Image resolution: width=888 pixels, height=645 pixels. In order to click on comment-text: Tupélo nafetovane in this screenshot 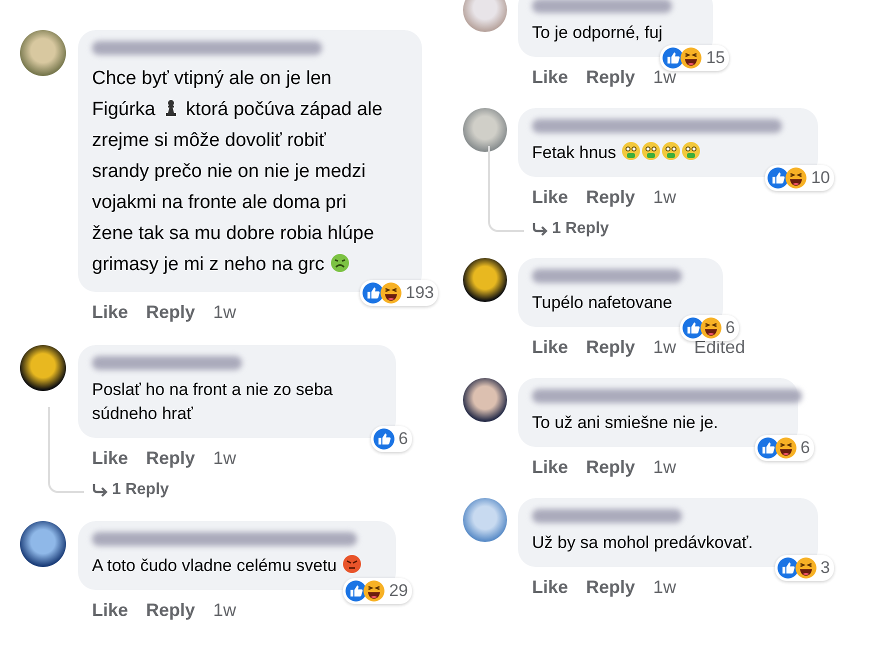, I will do `click(603, 303)`.